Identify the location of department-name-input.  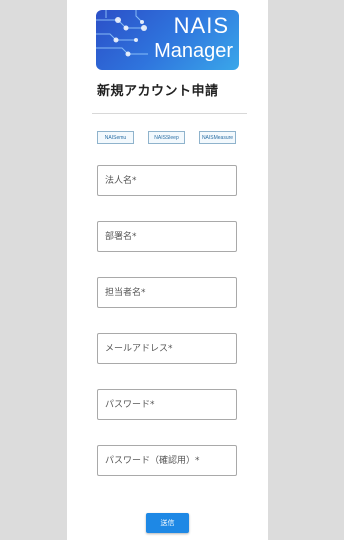
(167, 236).